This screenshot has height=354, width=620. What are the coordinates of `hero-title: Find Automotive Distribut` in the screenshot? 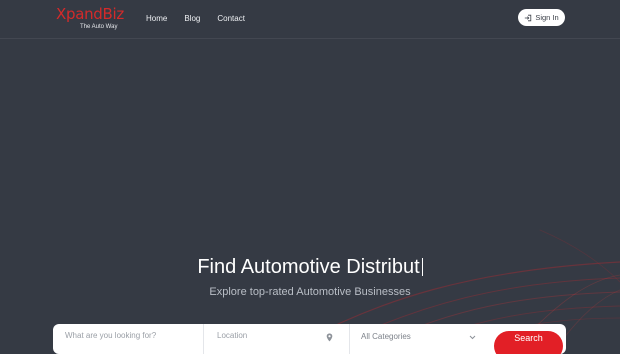 It's located at (310, 267).